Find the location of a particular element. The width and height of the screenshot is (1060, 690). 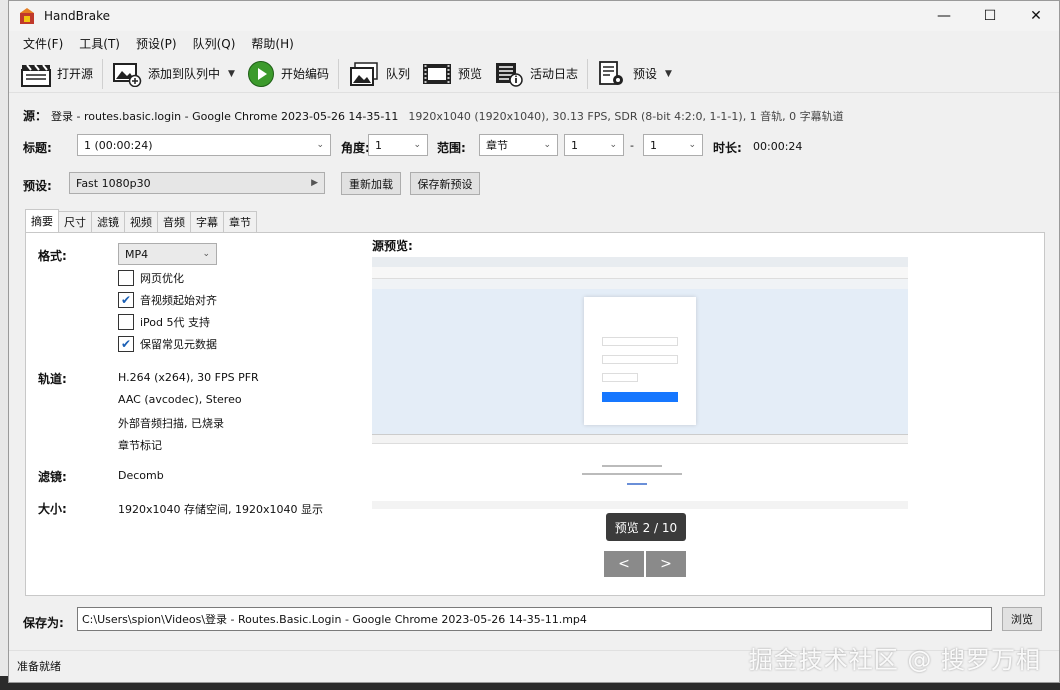

save-new-preset-button: 保存新预设 is located at coordinates (445, 183).